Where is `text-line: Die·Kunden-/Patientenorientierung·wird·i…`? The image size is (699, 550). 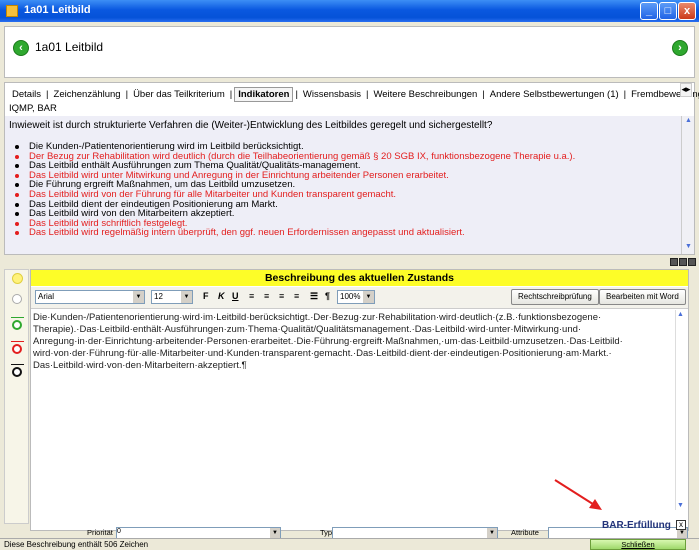
text-line: Die·Kunden-/Patientenorientierung·wird·i… is located at coordinates (317, 317).